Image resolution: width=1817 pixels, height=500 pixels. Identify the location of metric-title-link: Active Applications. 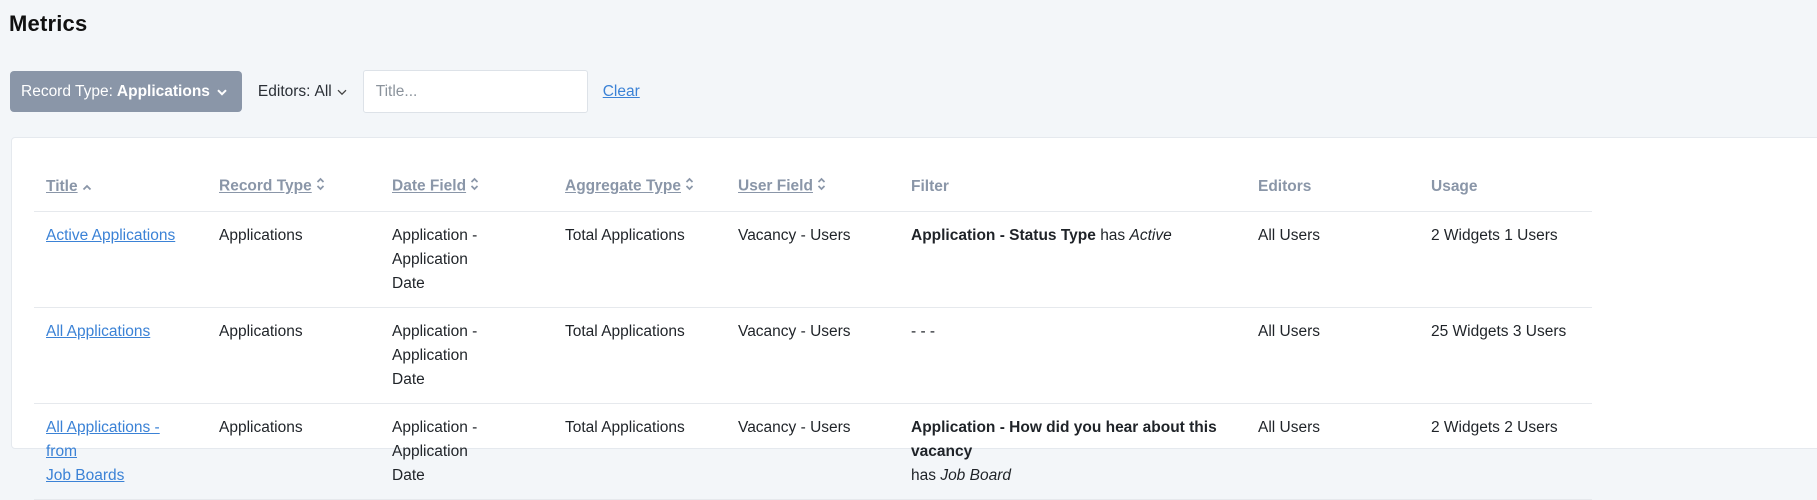
(110, 235).